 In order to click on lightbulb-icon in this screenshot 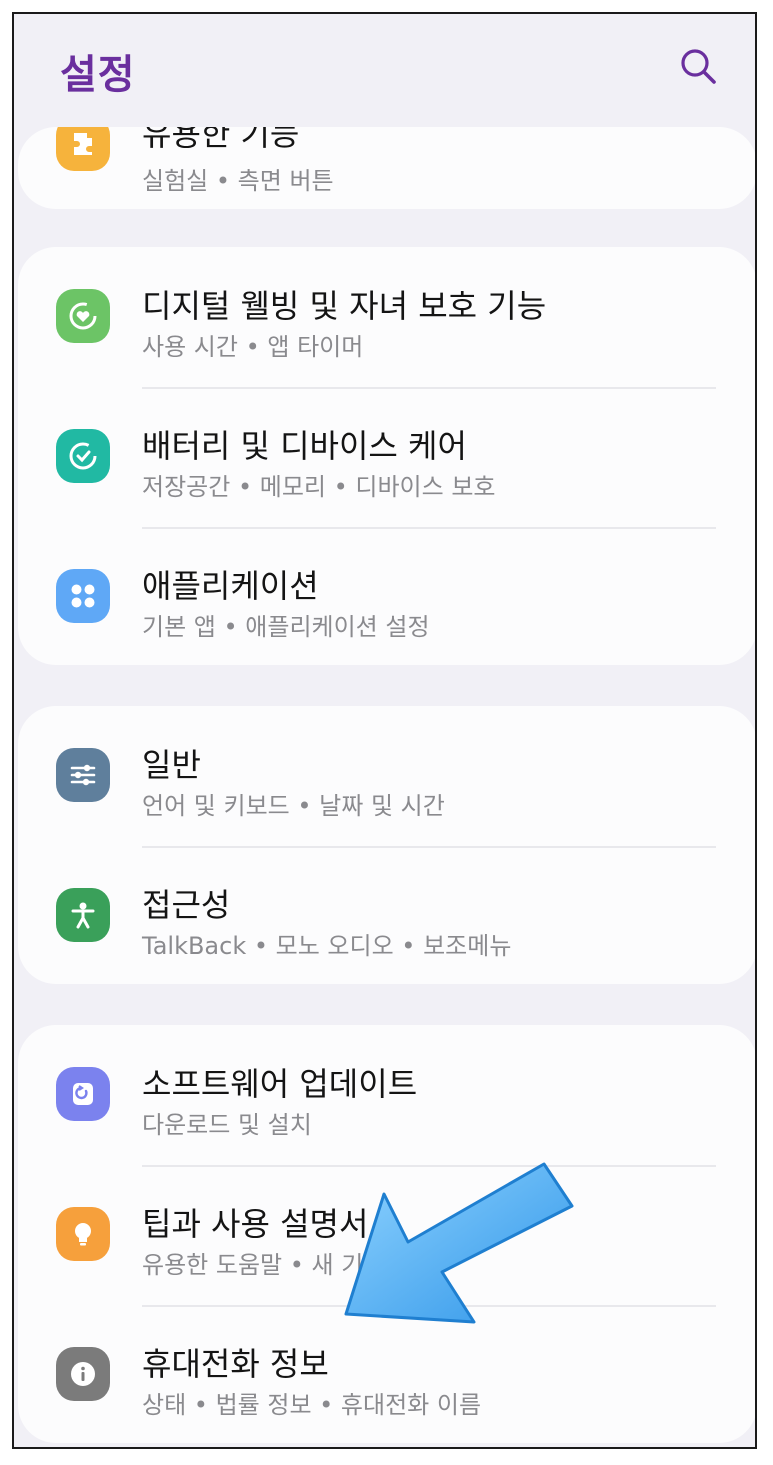, I will do `click(83, 1234)`.